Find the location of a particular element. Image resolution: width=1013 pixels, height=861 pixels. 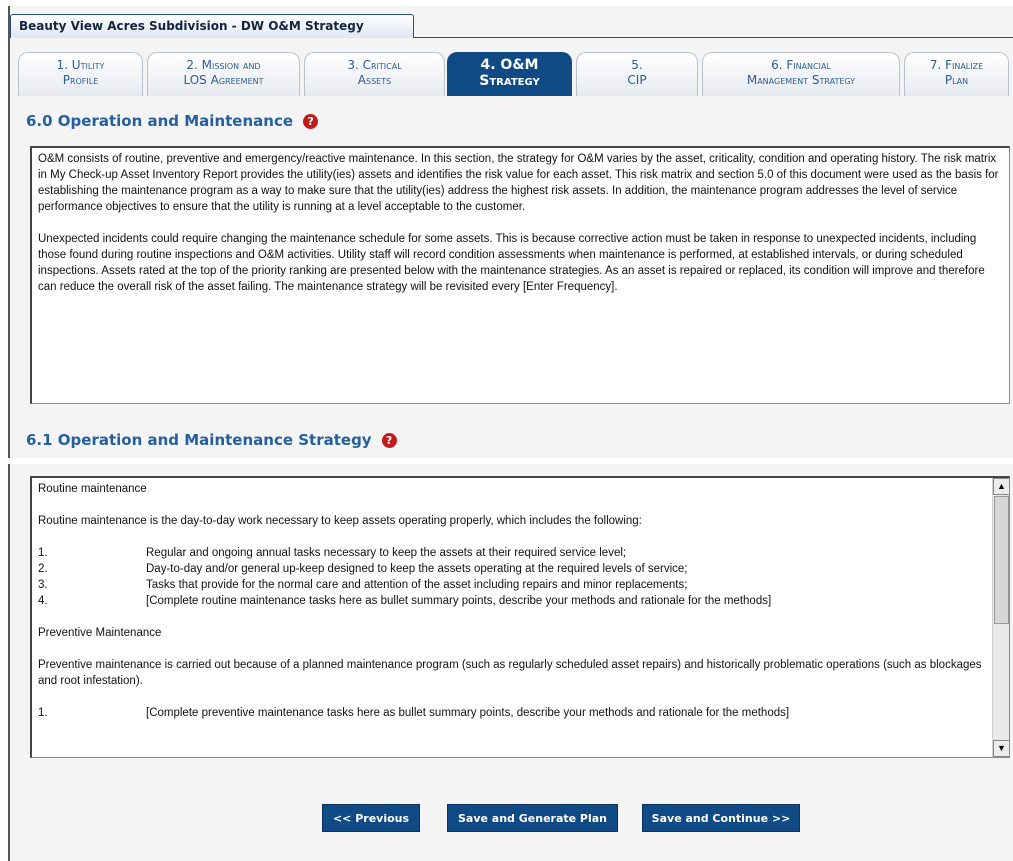

save-generate-plan-button: Save and Generate Plan is located at coordinates (532, 818).